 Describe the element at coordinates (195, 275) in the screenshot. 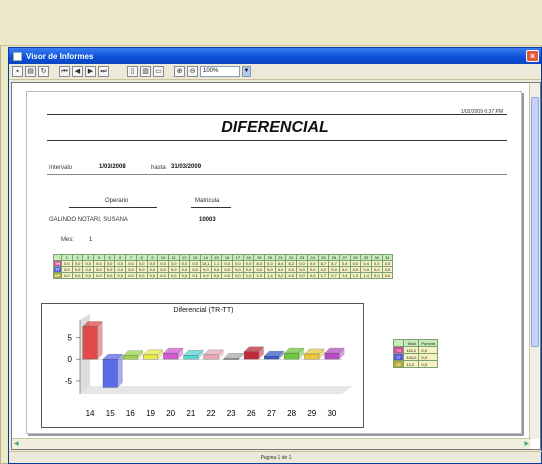

I see `grid-cell: 0,1` at that location.